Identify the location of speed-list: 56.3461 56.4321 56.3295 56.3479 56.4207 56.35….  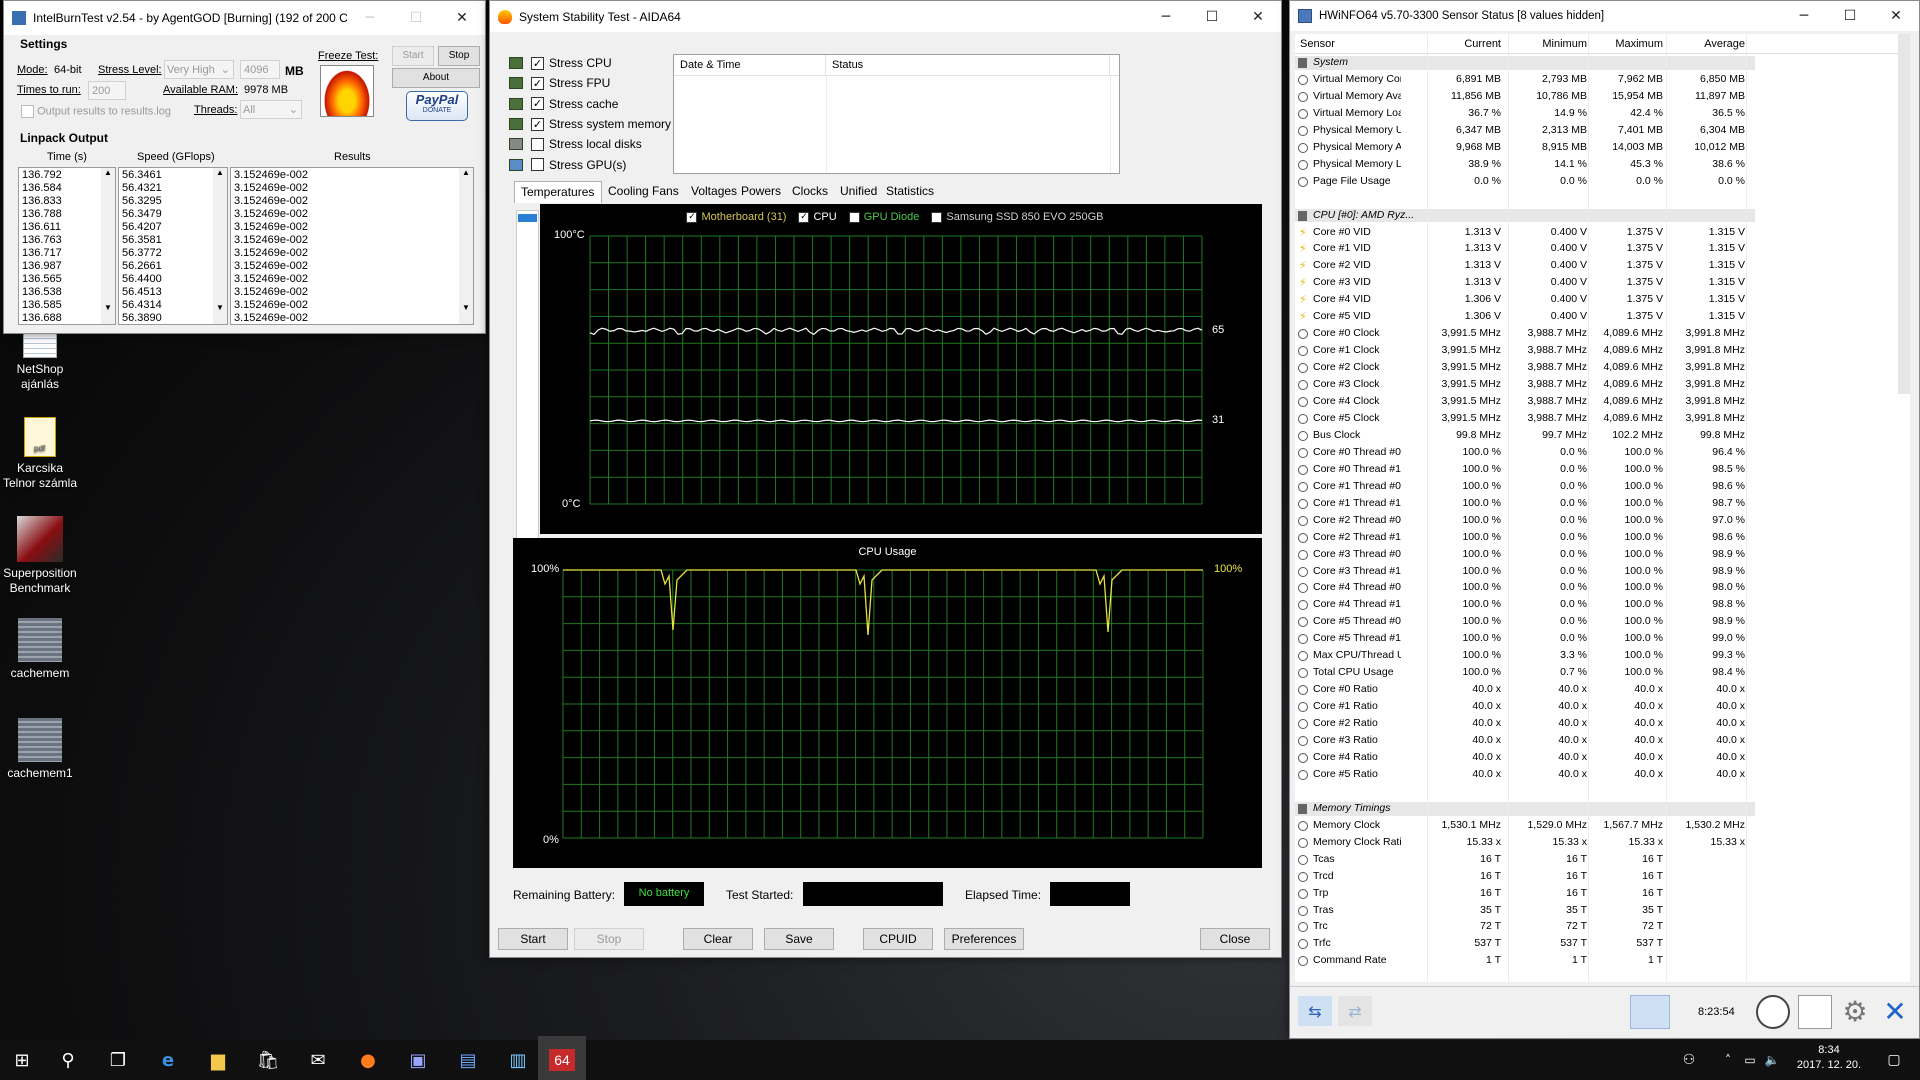
(173, 246).